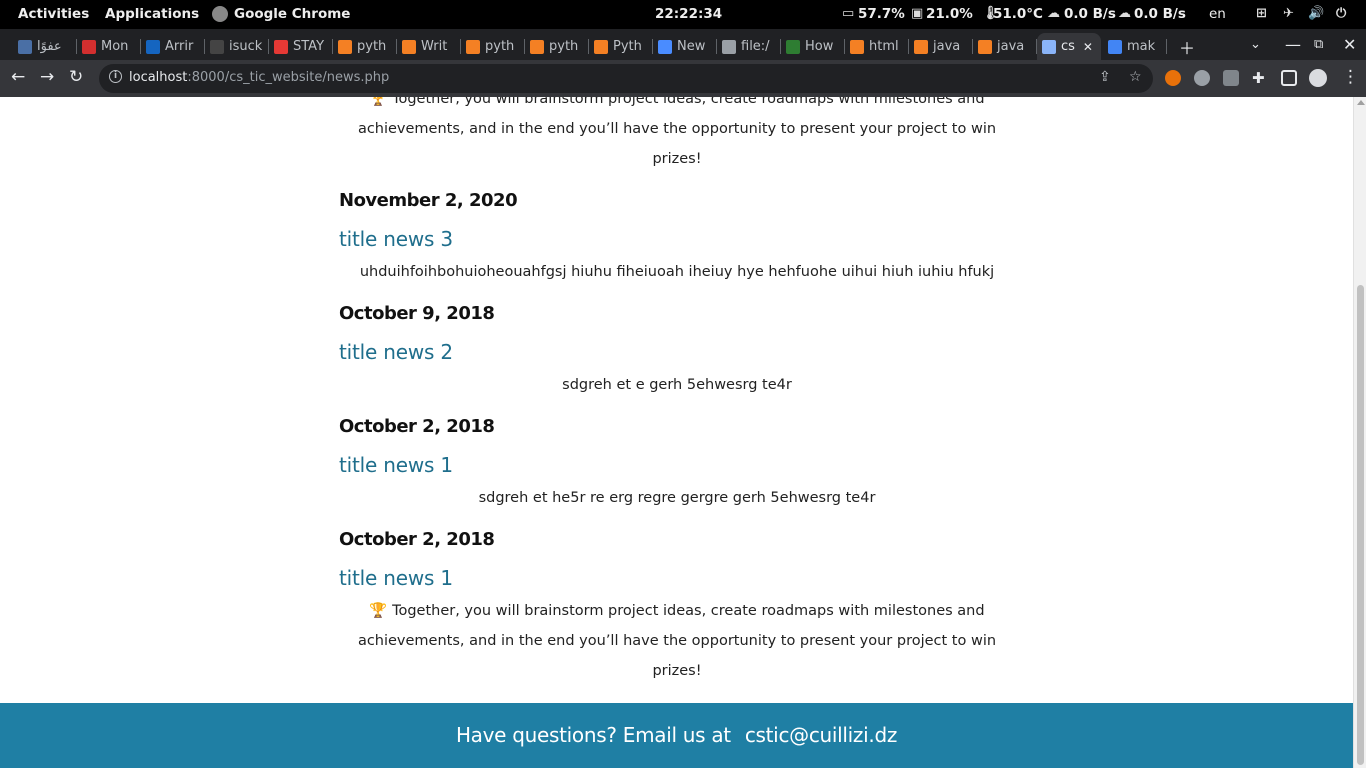 The width and height of the screenshot is (1366, 768). Describe the element at coordinates (1361, 102) in the screenshot. I see `scroll-up-arrow-icon` at that location.